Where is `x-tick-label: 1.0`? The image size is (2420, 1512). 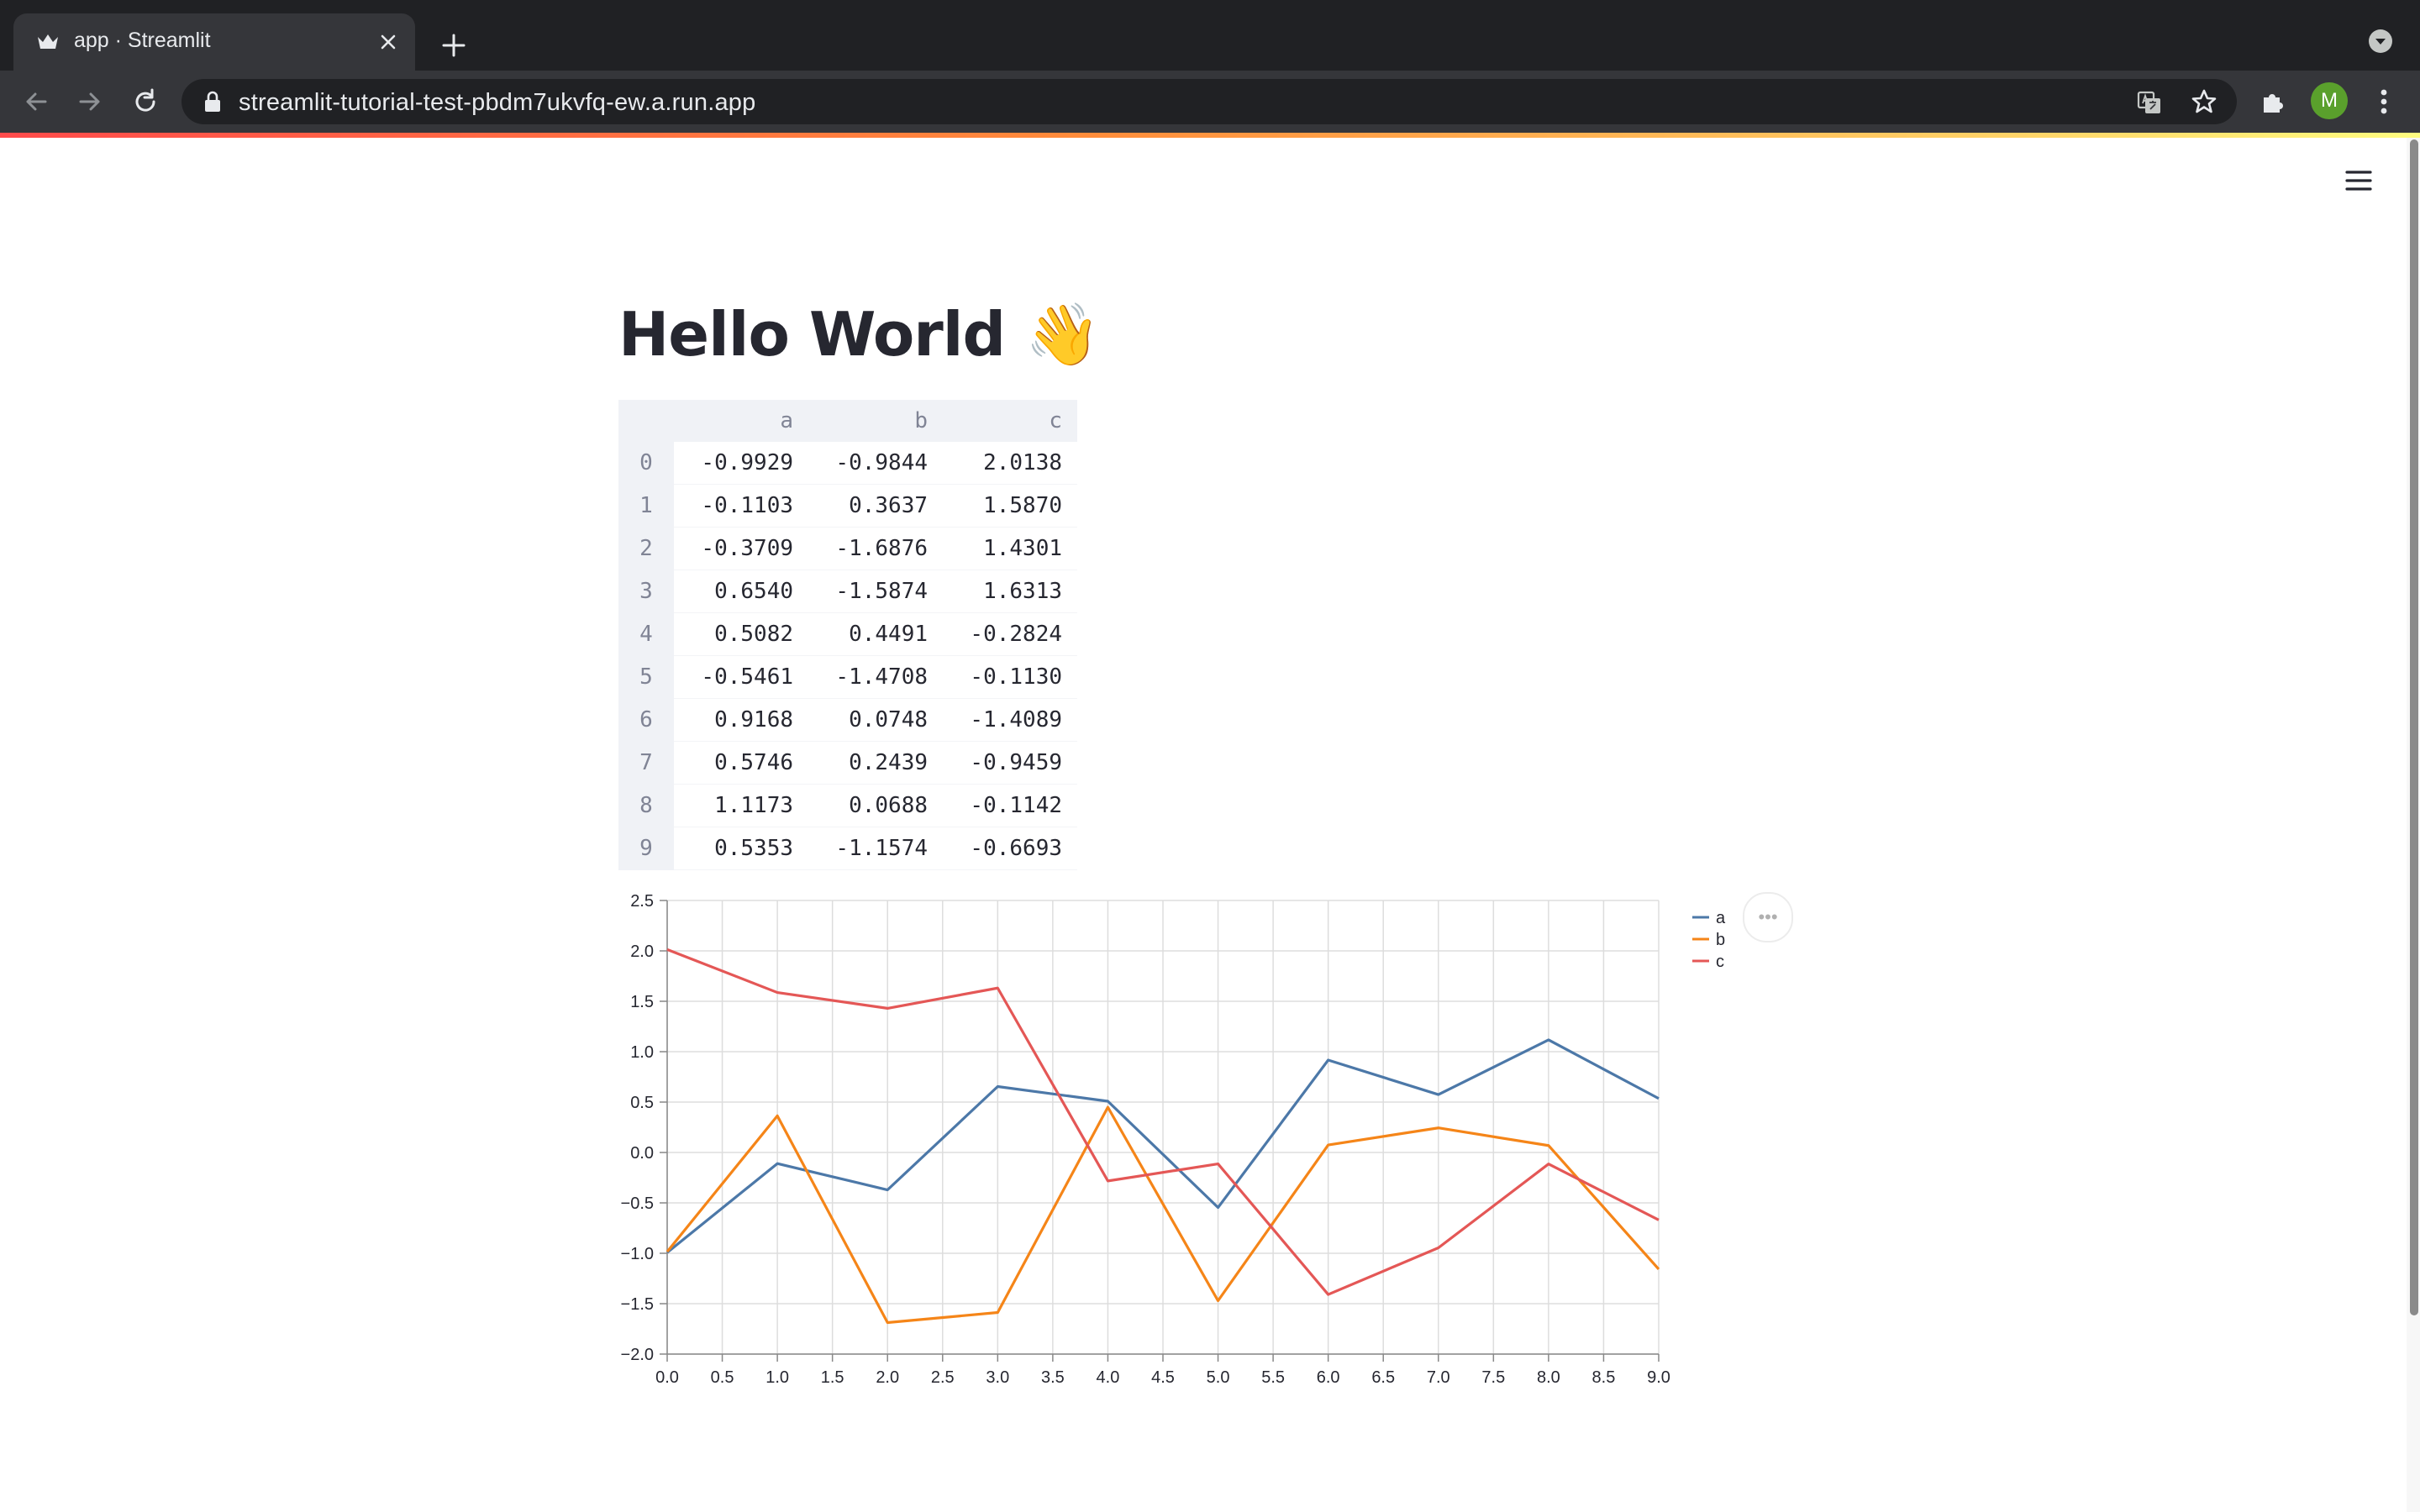
x-tick-label: 1.0 is located at coordinates (777, 1377).